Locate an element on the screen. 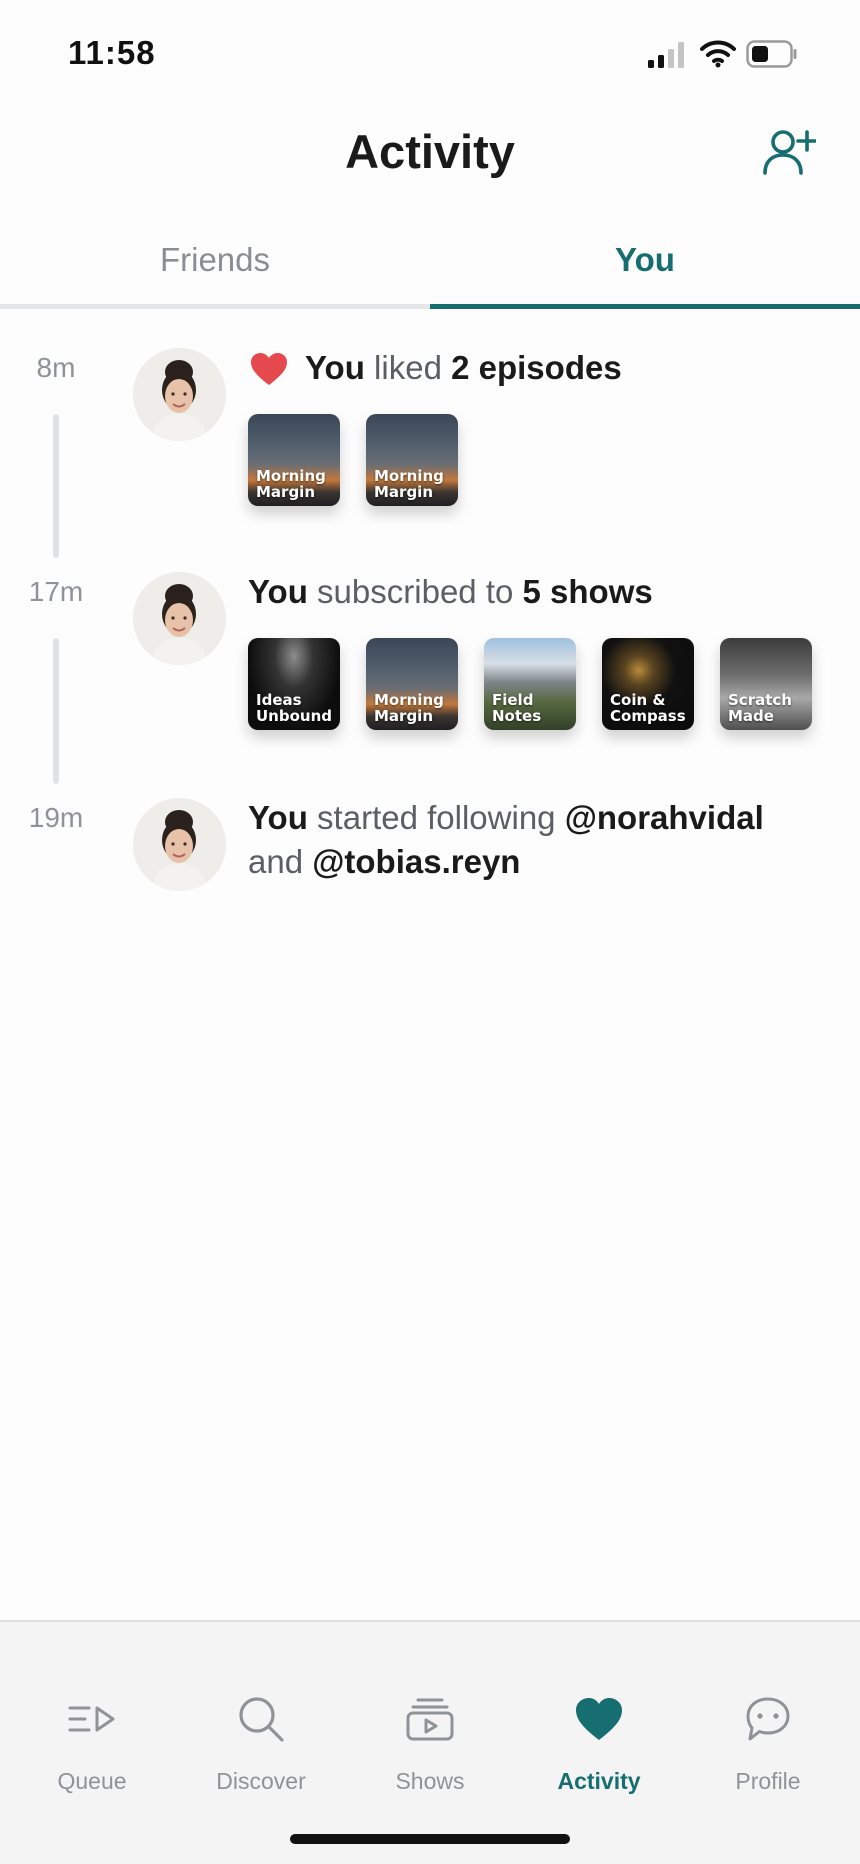 Image resolution: width=860 pixels, height=1864 pixels. nav-label: Activity is located at coordinates (599, 1781).